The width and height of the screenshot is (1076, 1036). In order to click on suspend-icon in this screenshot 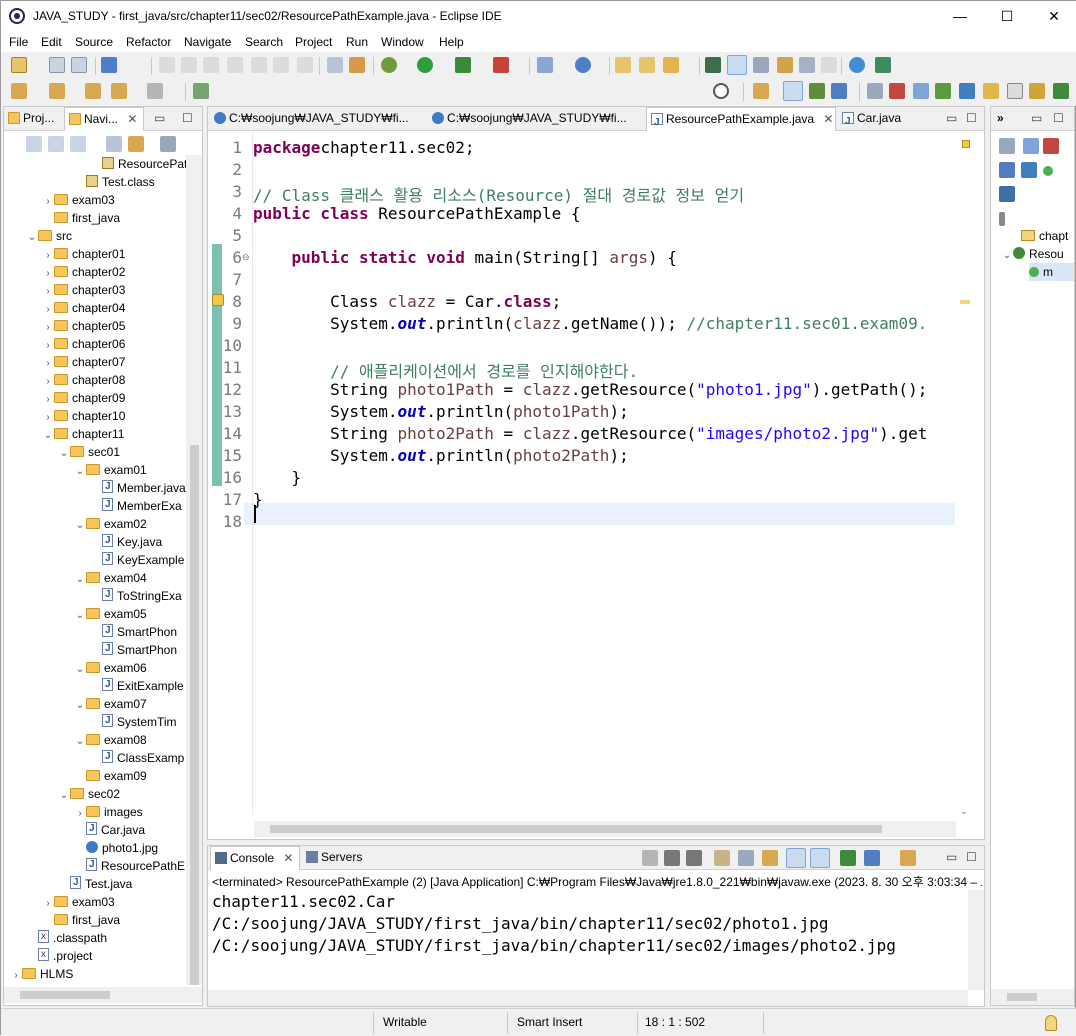, I will do `click(189, 65)`.